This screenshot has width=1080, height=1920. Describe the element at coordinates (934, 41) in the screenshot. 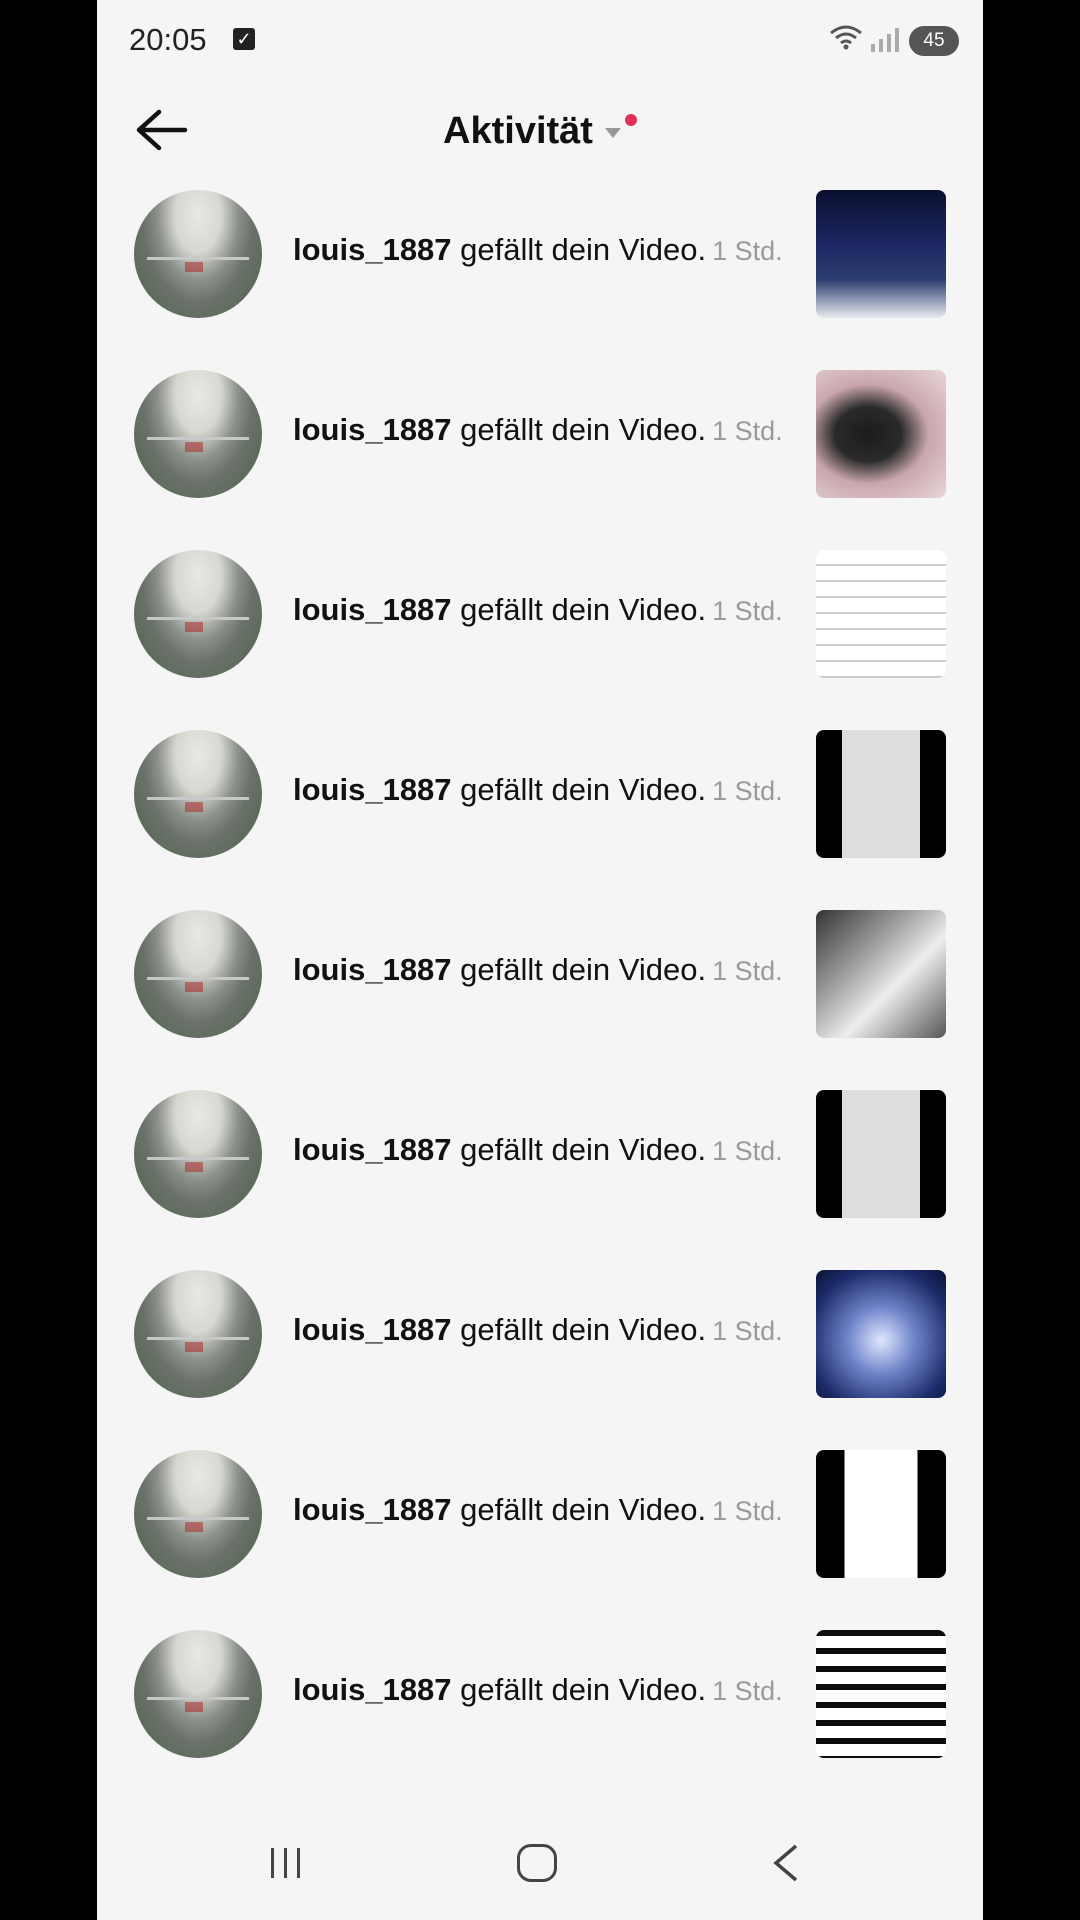

I see `battery-icon: 45` at that location.